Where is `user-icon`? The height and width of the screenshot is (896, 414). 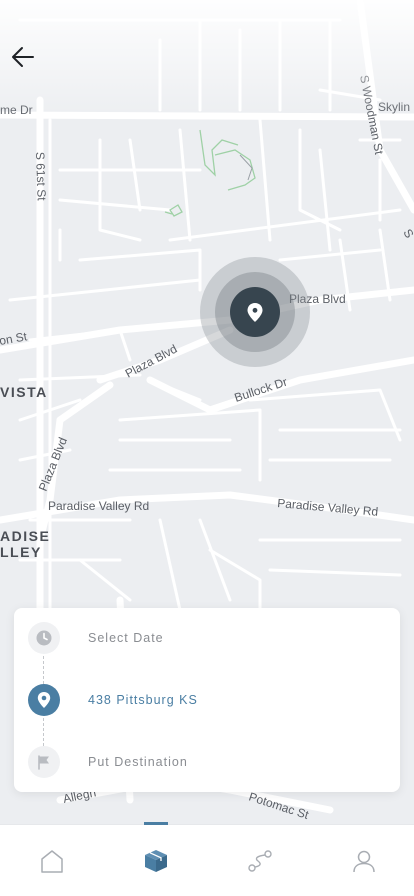 user-icon is located at coordinates (364, 861).